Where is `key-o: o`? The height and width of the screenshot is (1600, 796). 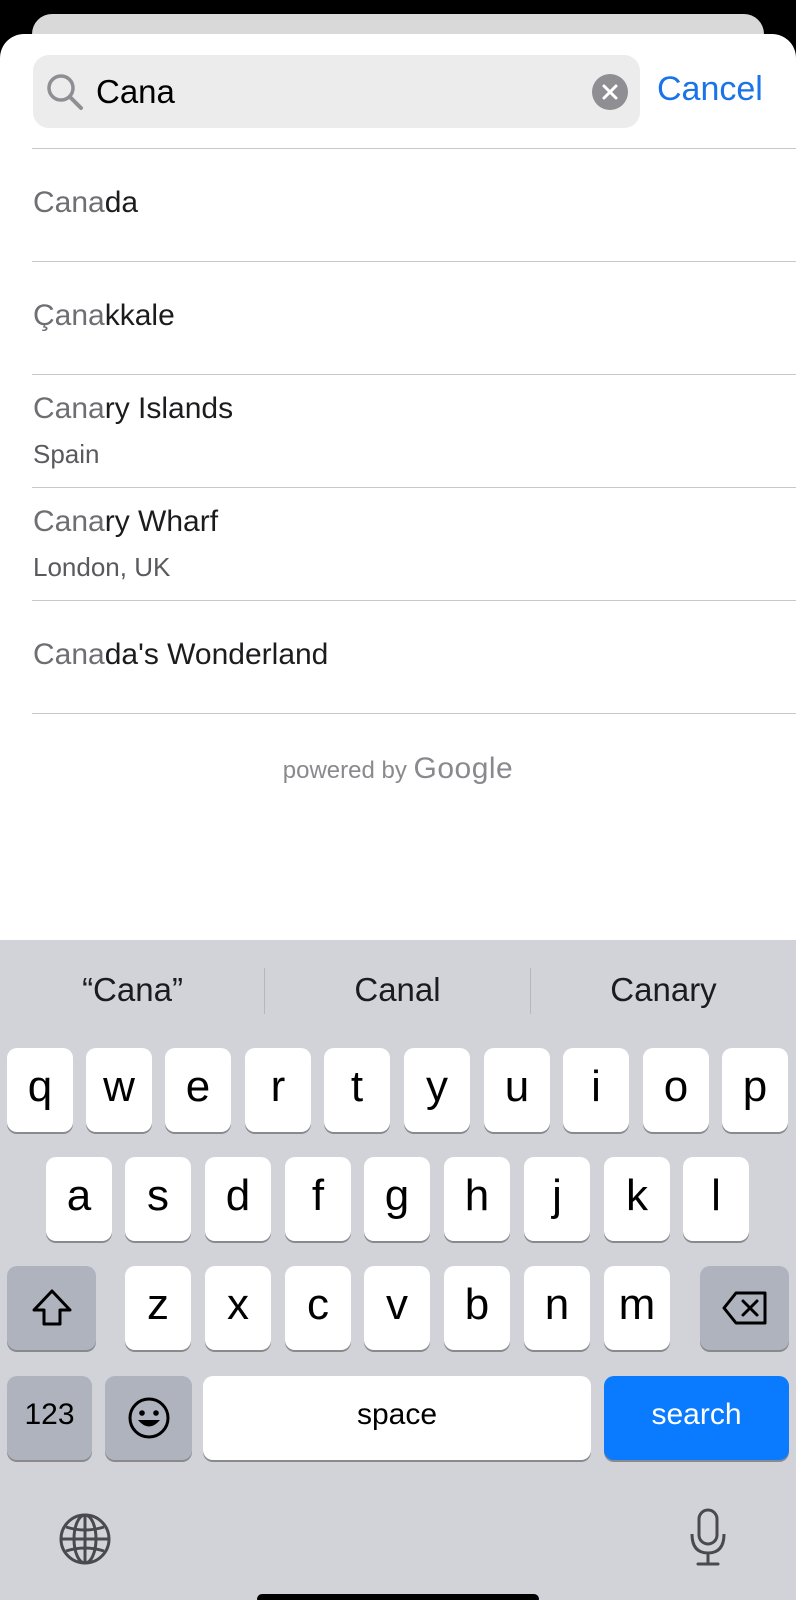 key-o: o is located at coordinates (676, 1090).